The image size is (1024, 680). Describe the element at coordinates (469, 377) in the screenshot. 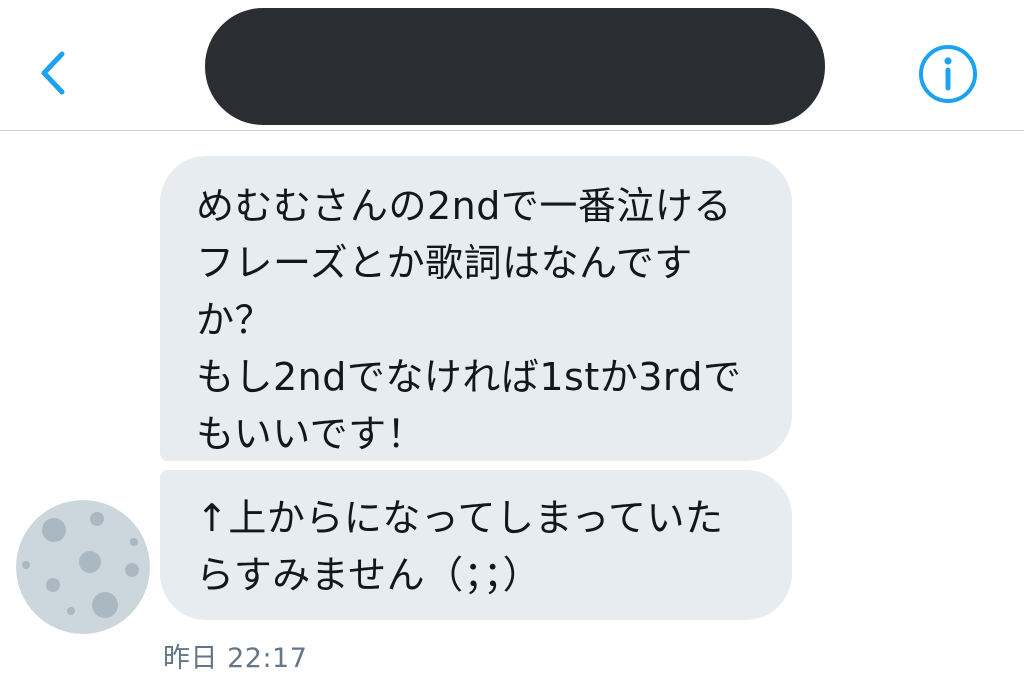

I see `message-text-line: もし2ndでなければ1stか3rdで` at that location.